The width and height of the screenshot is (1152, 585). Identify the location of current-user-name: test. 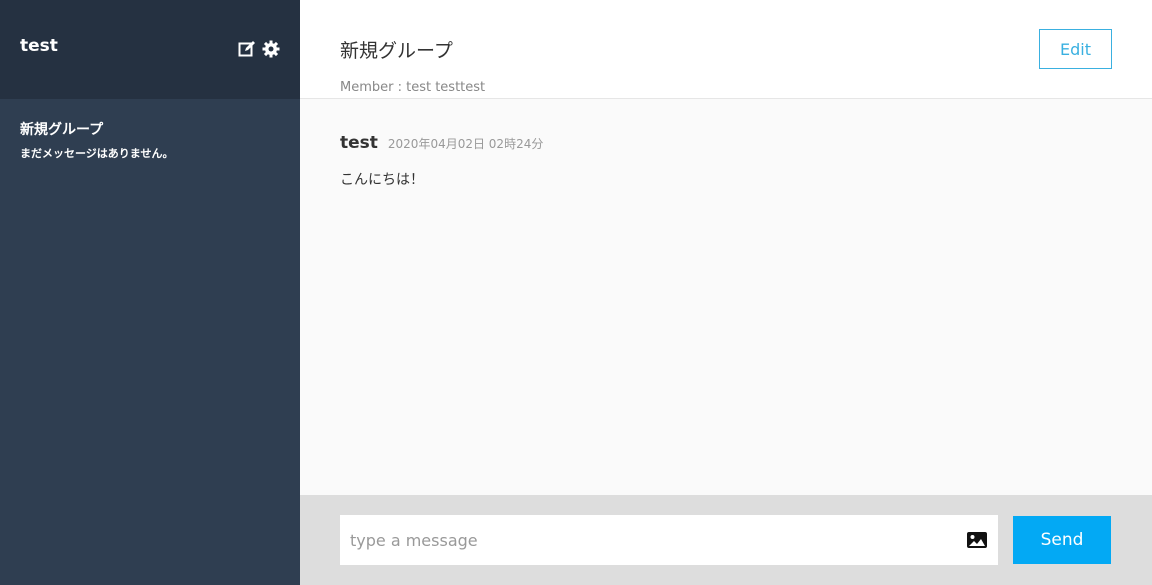
(39, 46).